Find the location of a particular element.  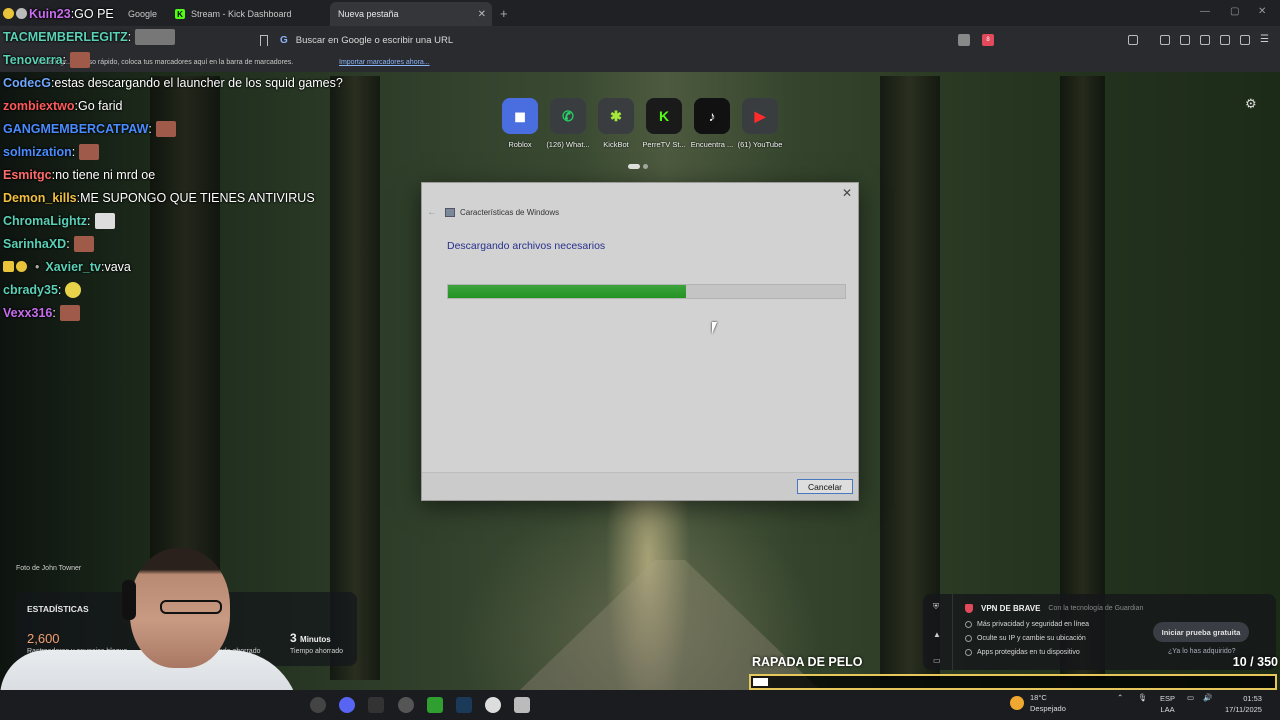

goal-current: 10 is located at coordinates (1239, 662).